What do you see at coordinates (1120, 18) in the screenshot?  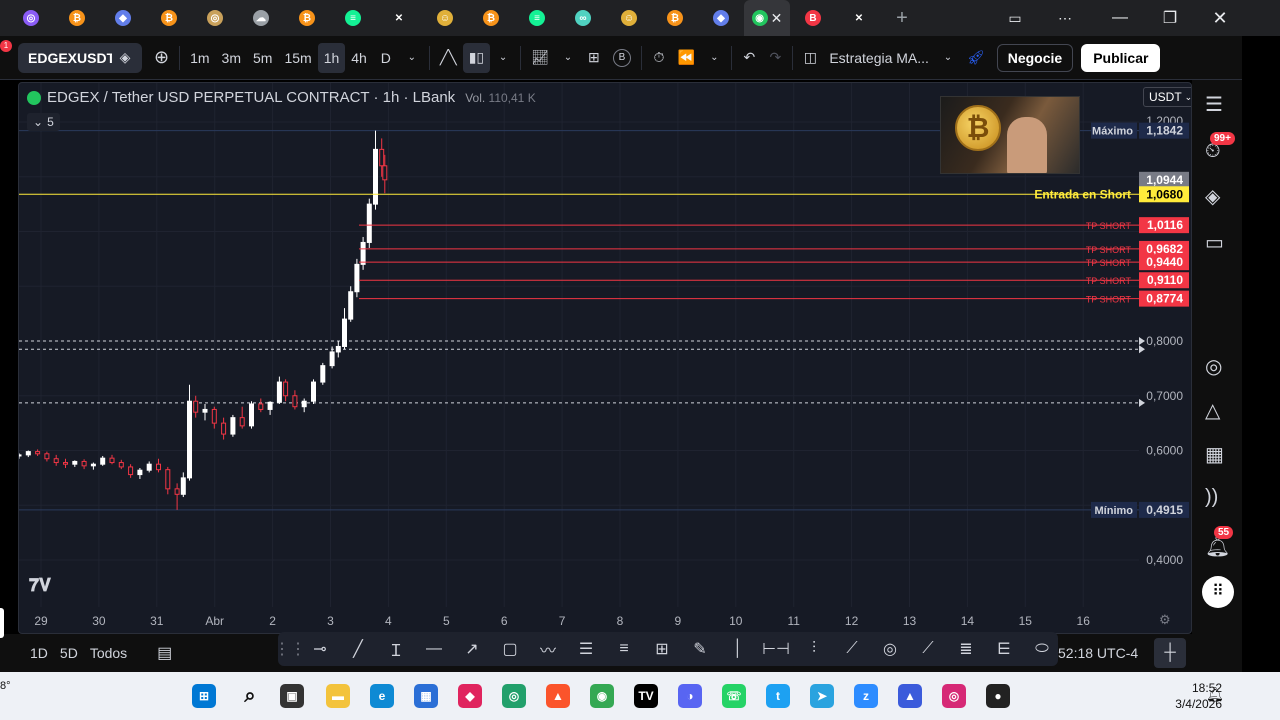 I see `minimize-icon: —` at bounding box center [1120, 18].